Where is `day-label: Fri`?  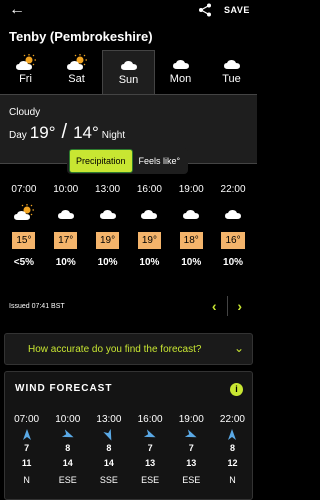
day-label: Fri is located at coordinates (25, 79).